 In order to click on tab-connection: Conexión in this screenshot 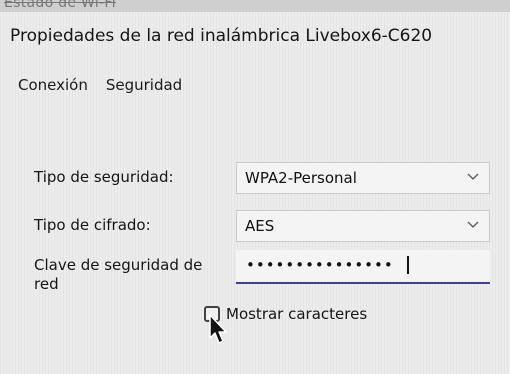, I will do `click(53, 87)`.